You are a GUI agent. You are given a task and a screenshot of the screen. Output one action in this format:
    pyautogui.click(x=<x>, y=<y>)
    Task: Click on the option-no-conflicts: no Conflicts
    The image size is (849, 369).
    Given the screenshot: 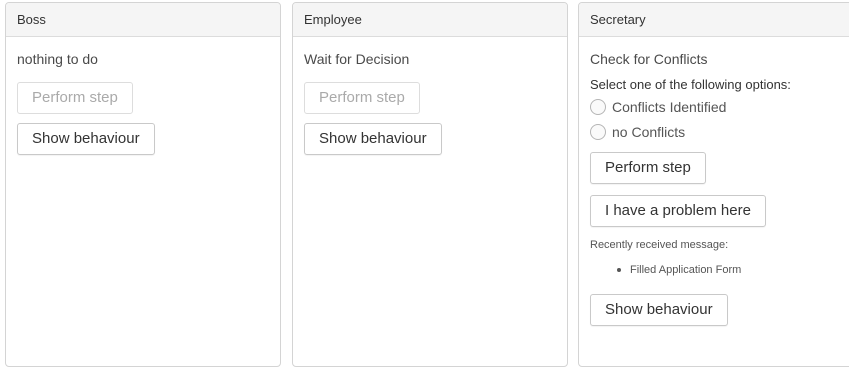 What is the action you would take?
    pyautogui.click(x=715, y=132)
    